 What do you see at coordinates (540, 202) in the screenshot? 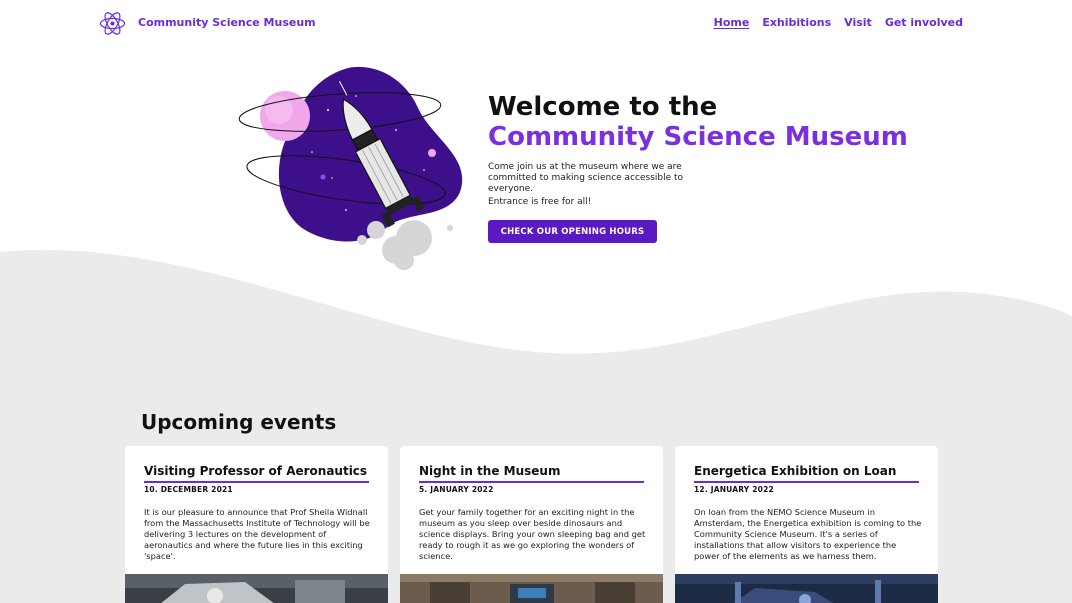
I see `hero-free-entrance-text: Entrance is free for all!` at bounding box center [540, 202].